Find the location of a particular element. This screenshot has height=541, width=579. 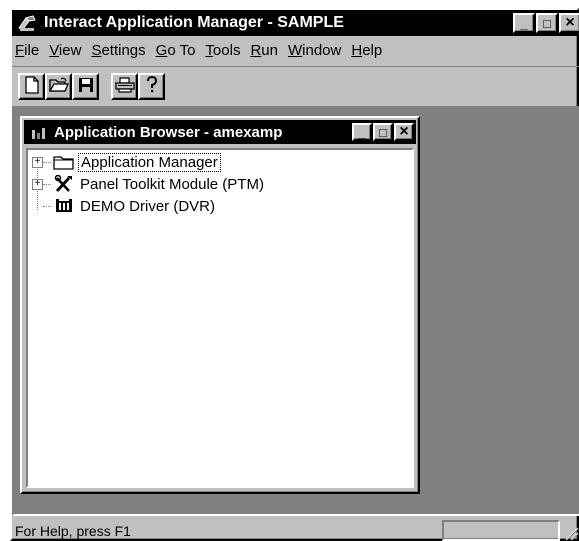

menu-view: View is located at coordinates (67, 50).